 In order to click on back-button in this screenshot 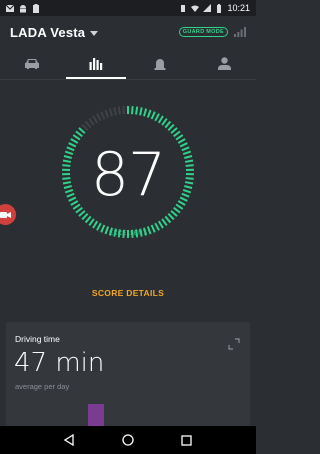, I will do `click(69, 440)`.